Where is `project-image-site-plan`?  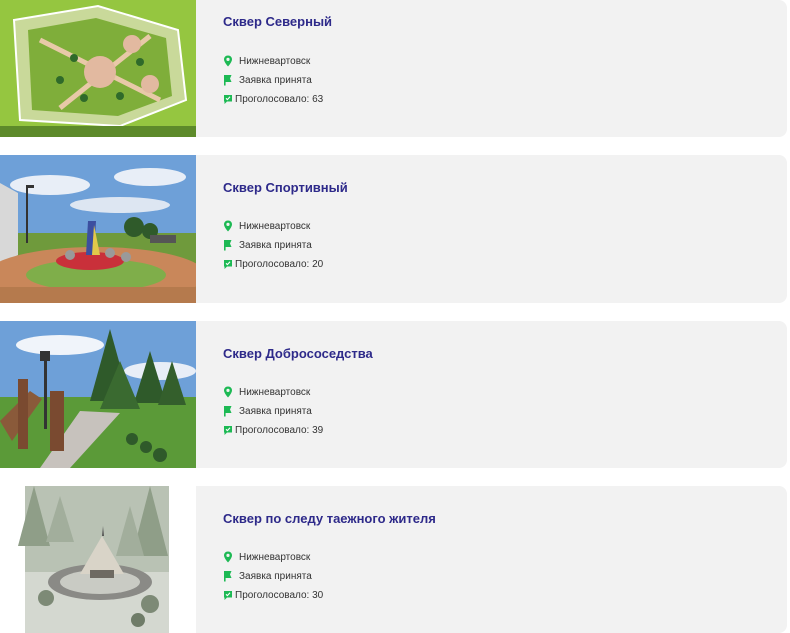 project-image-site-plan is located at coordinates (98, 68).